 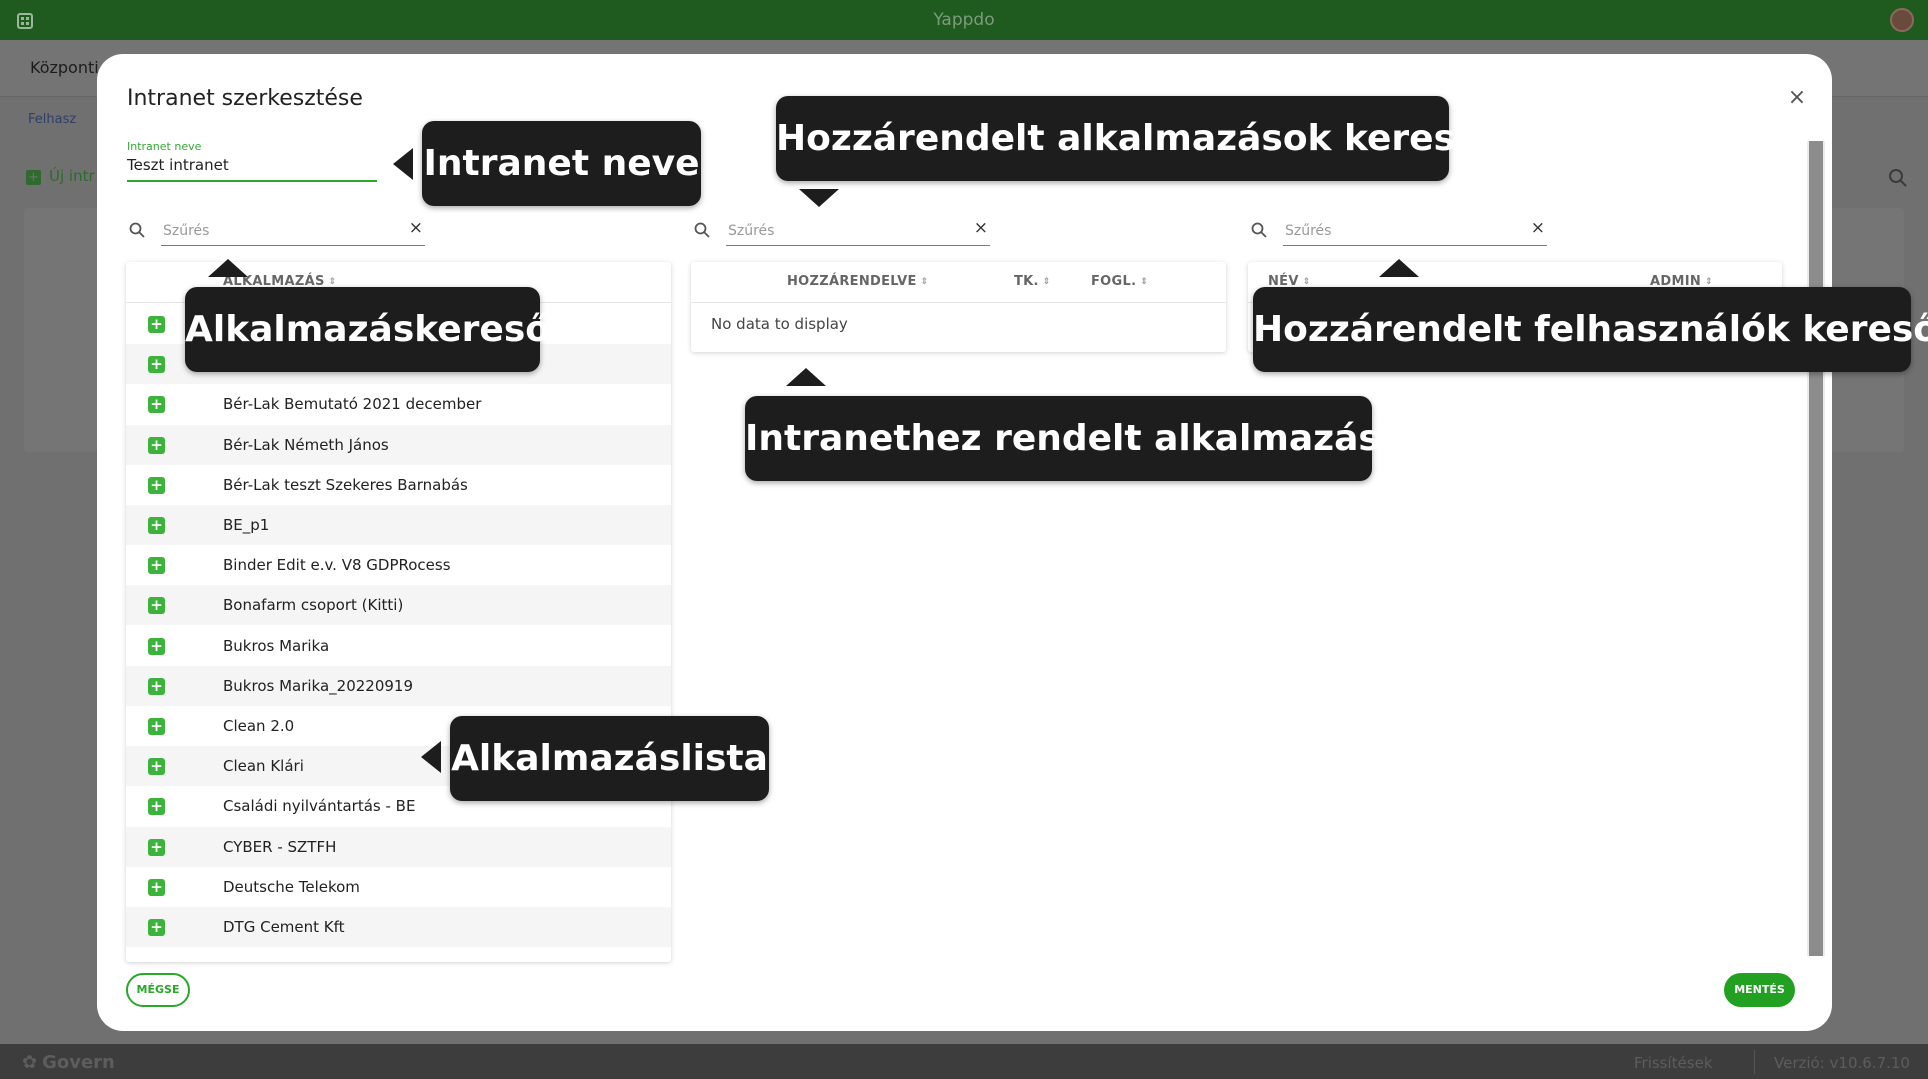 What do you see at coordinates (842, 232) in the screenshot?
I see `assigned-app-search-input: Szűrés ×` at bounding box center [842, 232].